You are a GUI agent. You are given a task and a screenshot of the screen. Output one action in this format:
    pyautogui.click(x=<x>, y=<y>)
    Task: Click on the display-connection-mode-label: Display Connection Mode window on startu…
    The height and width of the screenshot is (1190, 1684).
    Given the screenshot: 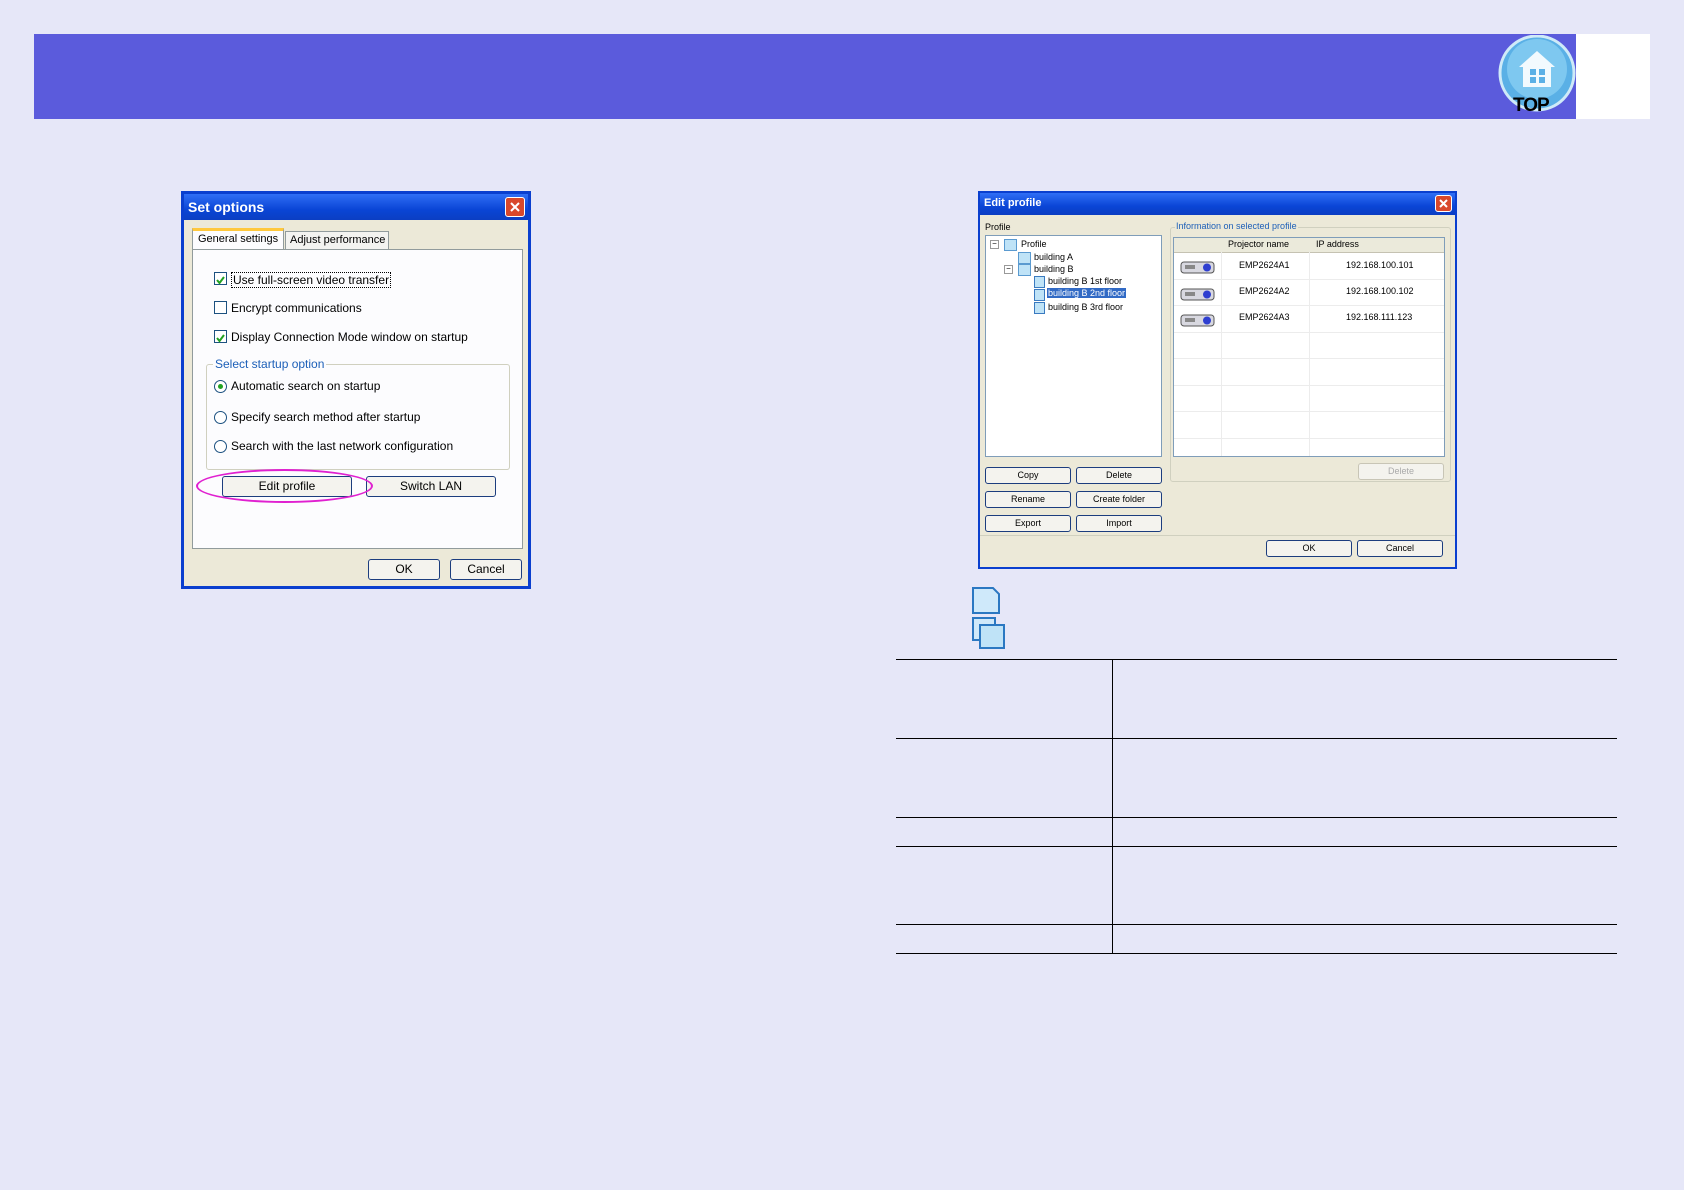 What is the action you would take?
    pyautogui.click(x=349, y=337)
    